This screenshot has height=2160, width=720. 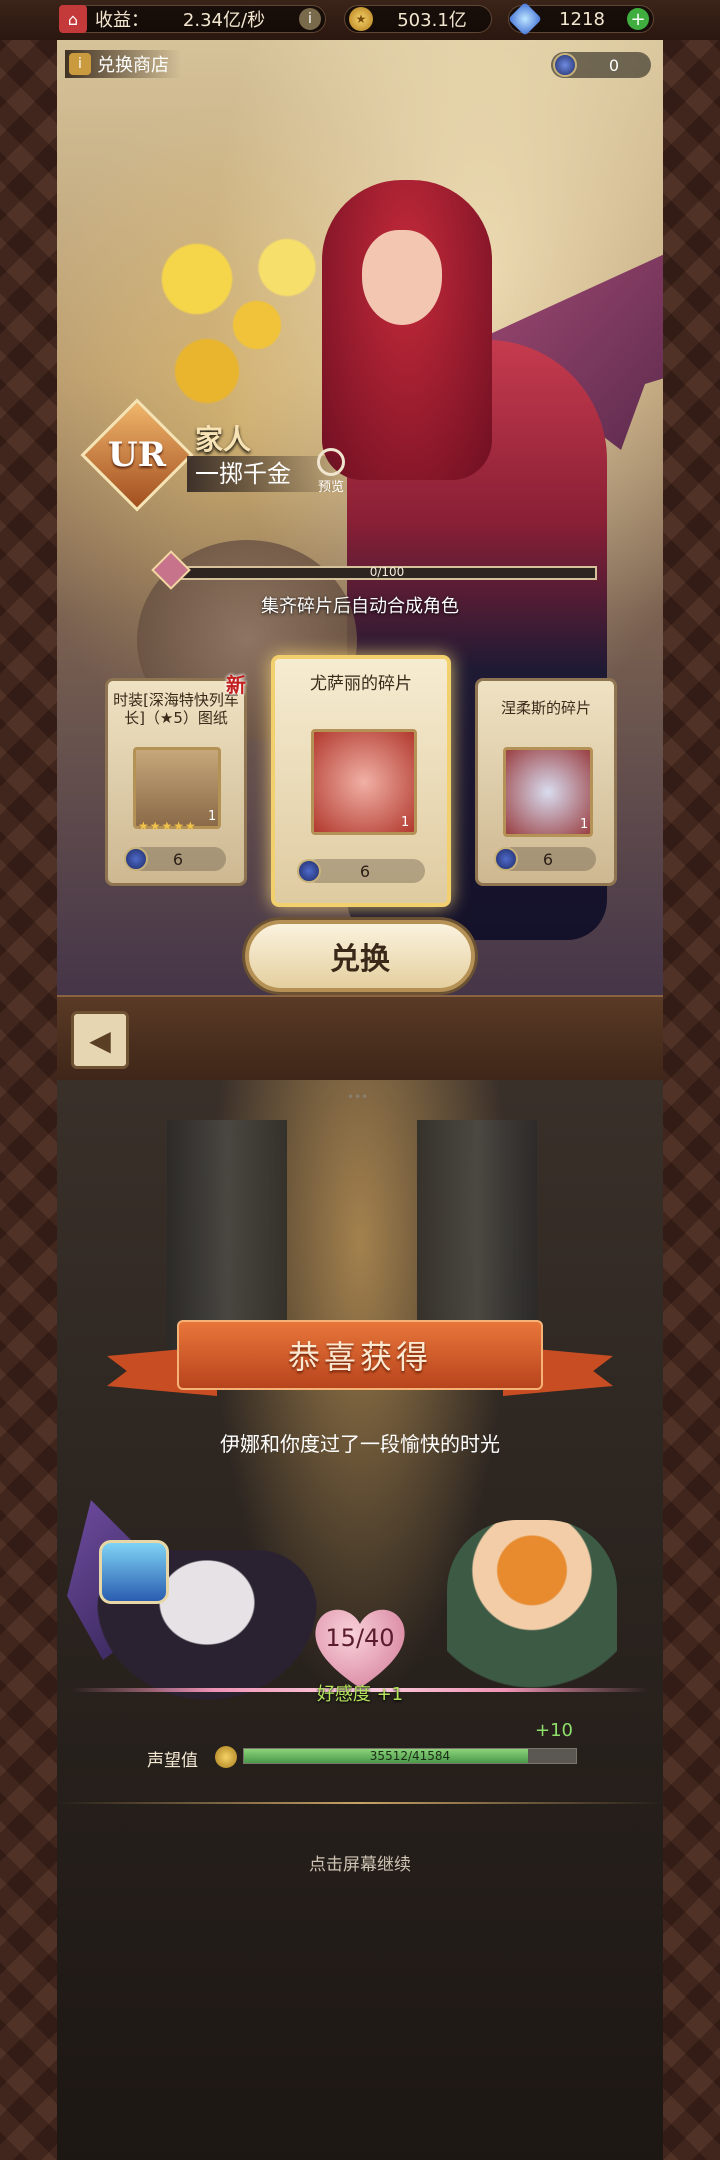 What do you see at coordinates (360, 1657) in the screenshot?
I see `affinity-heart: 15/40 好感度 +1` at bounding box center [360, 1657].